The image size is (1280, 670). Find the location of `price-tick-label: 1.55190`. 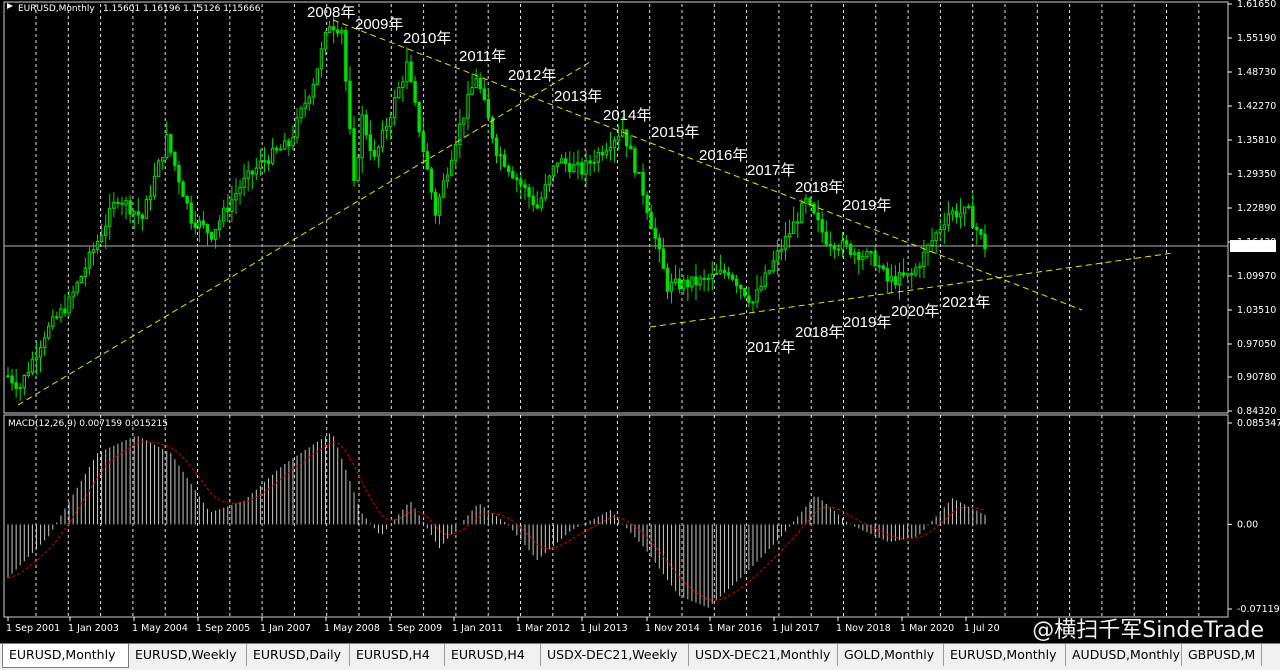

price-tick-label: 1.55190 is located at coordinates (1256, 38).